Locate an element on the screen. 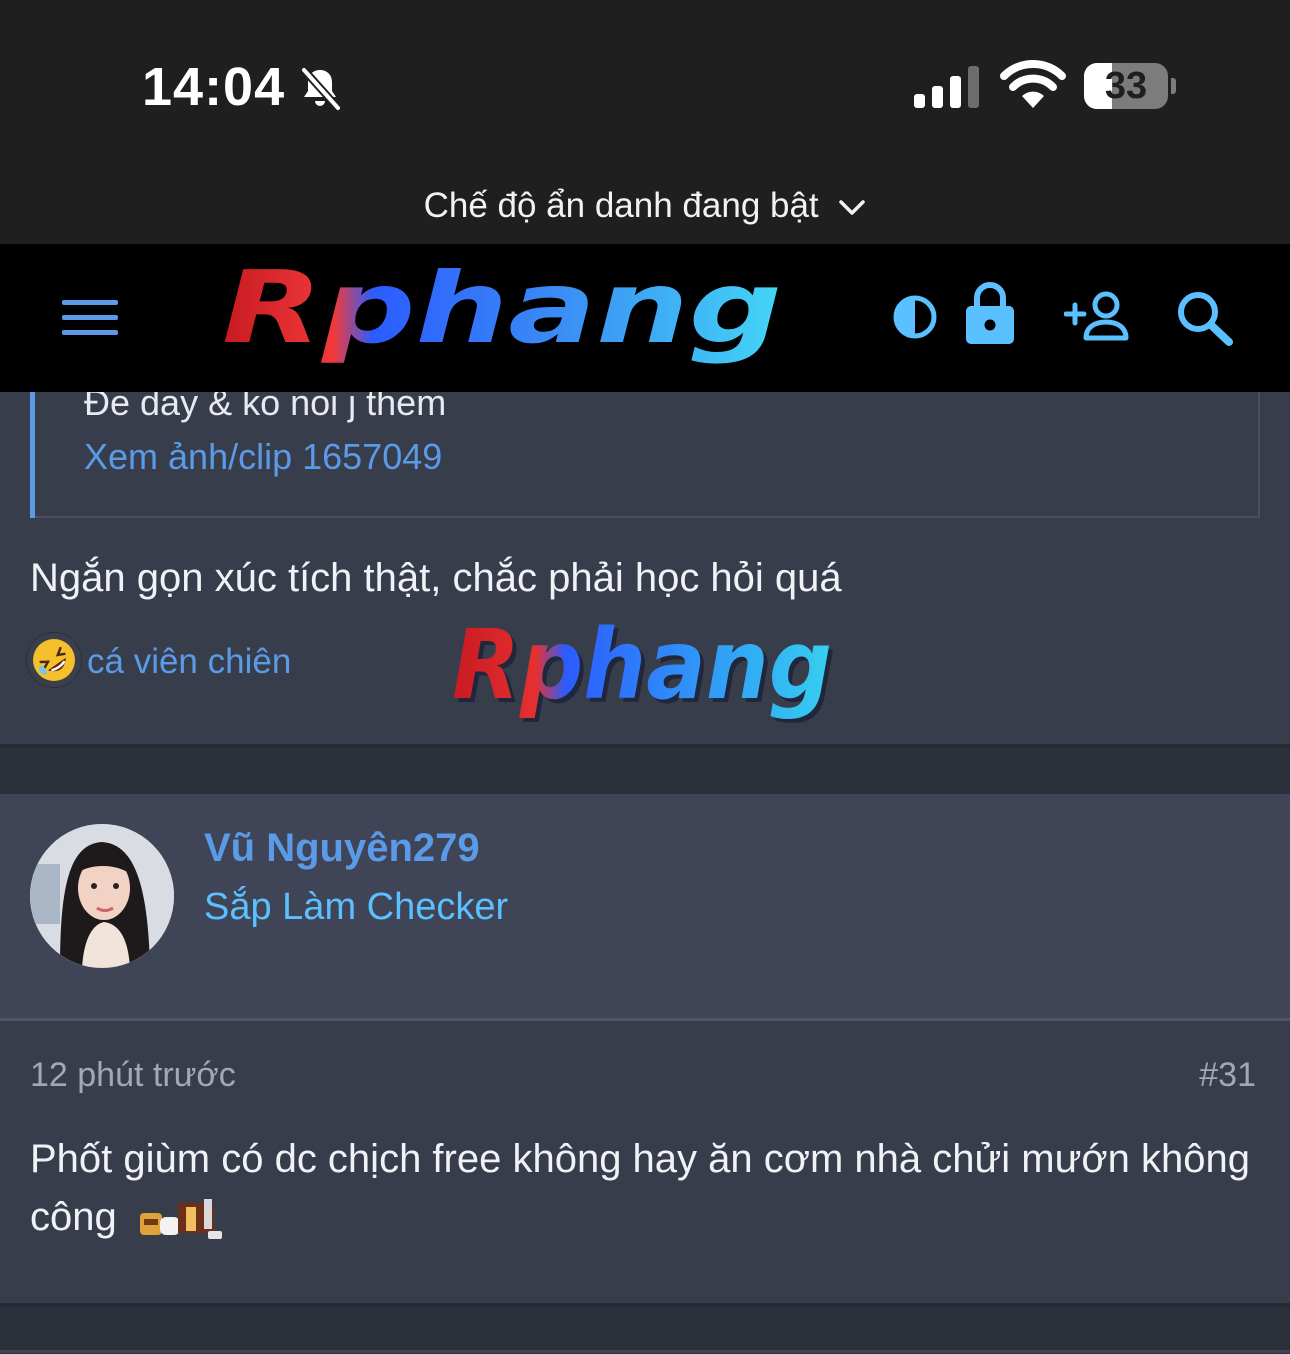 The image size is (1290, 1354). menu-icon is located at coordinates (90, 318).